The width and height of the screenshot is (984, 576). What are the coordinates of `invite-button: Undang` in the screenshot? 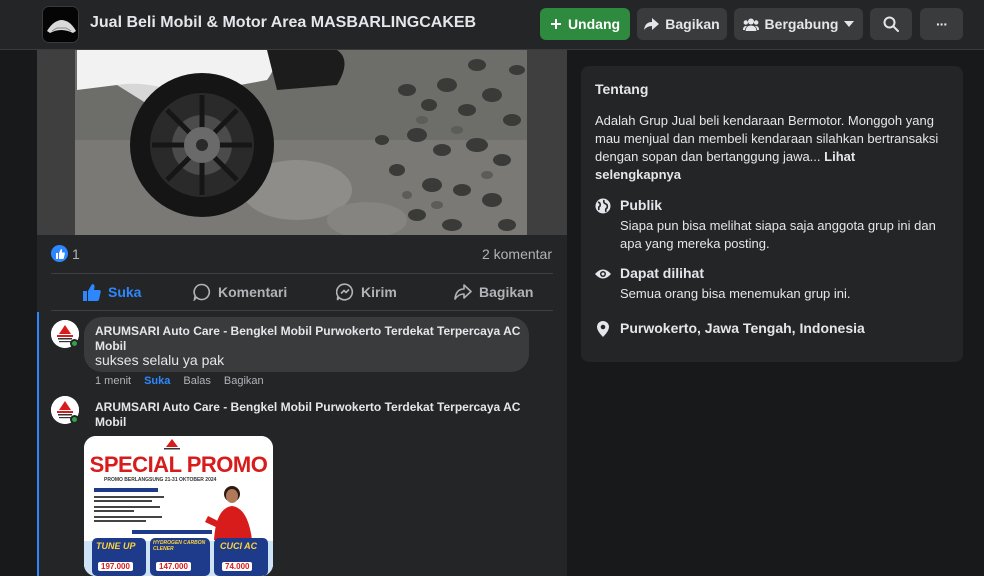 It's located at (585, 24).